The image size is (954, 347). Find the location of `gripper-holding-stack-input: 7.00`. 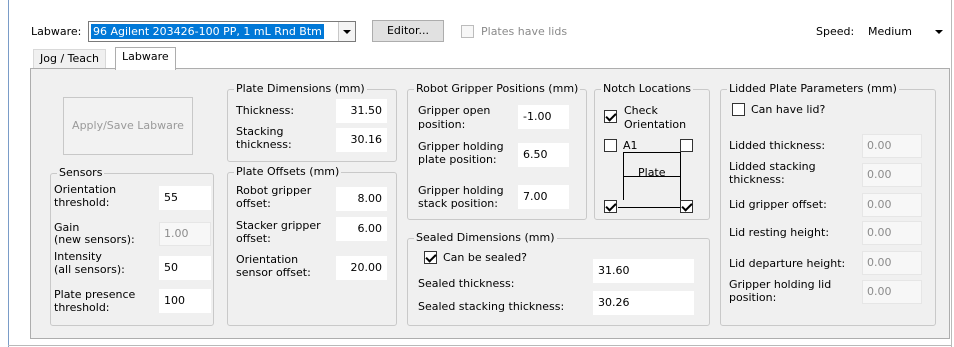

gripper-holding-stack-input: 7.00 is located at coordinates (543, 197).